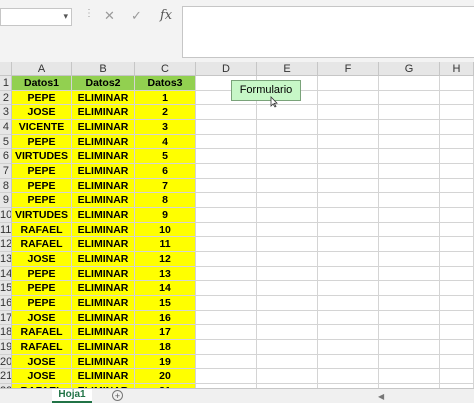 This screenshot has height=403, width=474. I want to click on row-header: 10, so click(6, 215).